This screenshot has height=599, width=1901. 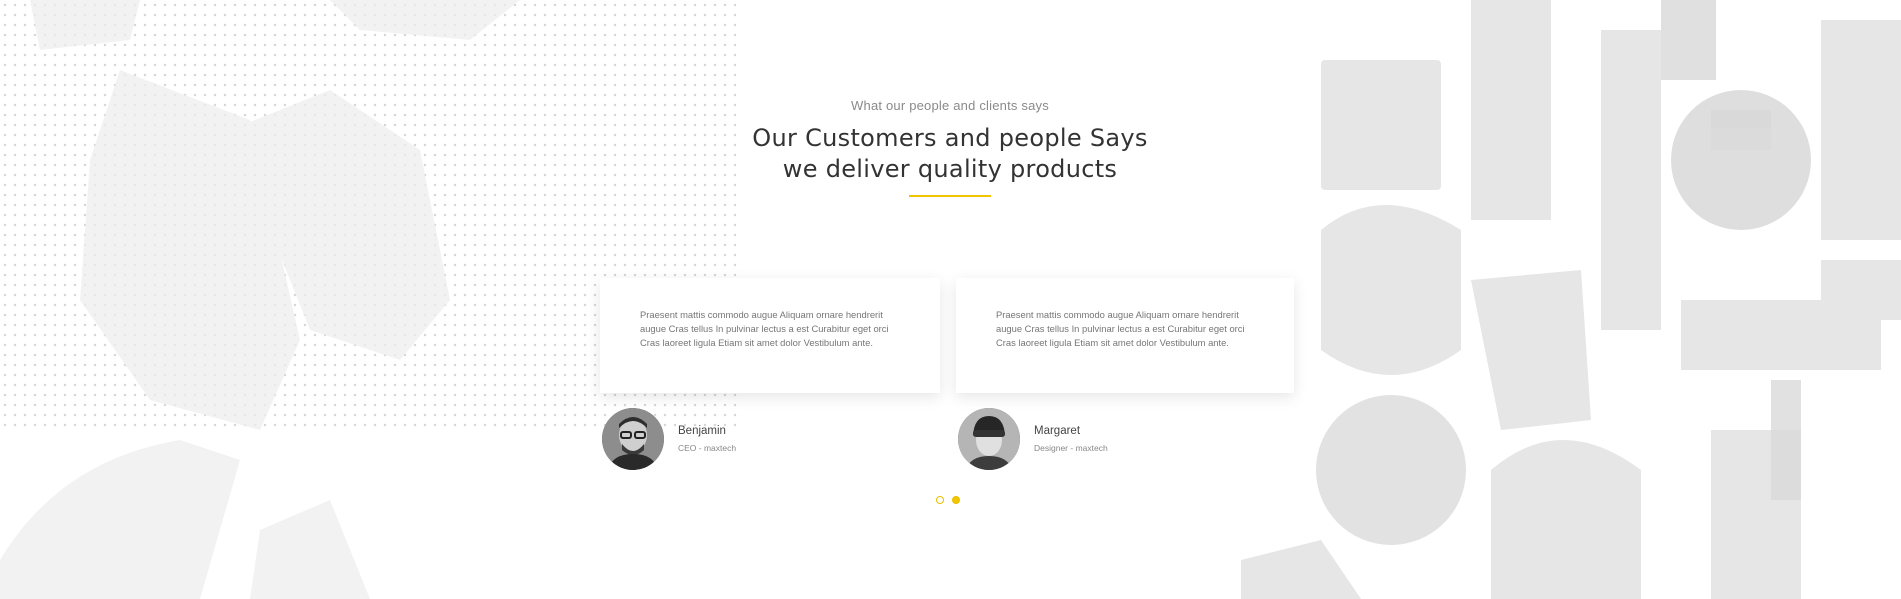 I want to click on section-title-line-1: Our Customers and people Says, so click(x=950, y=138).